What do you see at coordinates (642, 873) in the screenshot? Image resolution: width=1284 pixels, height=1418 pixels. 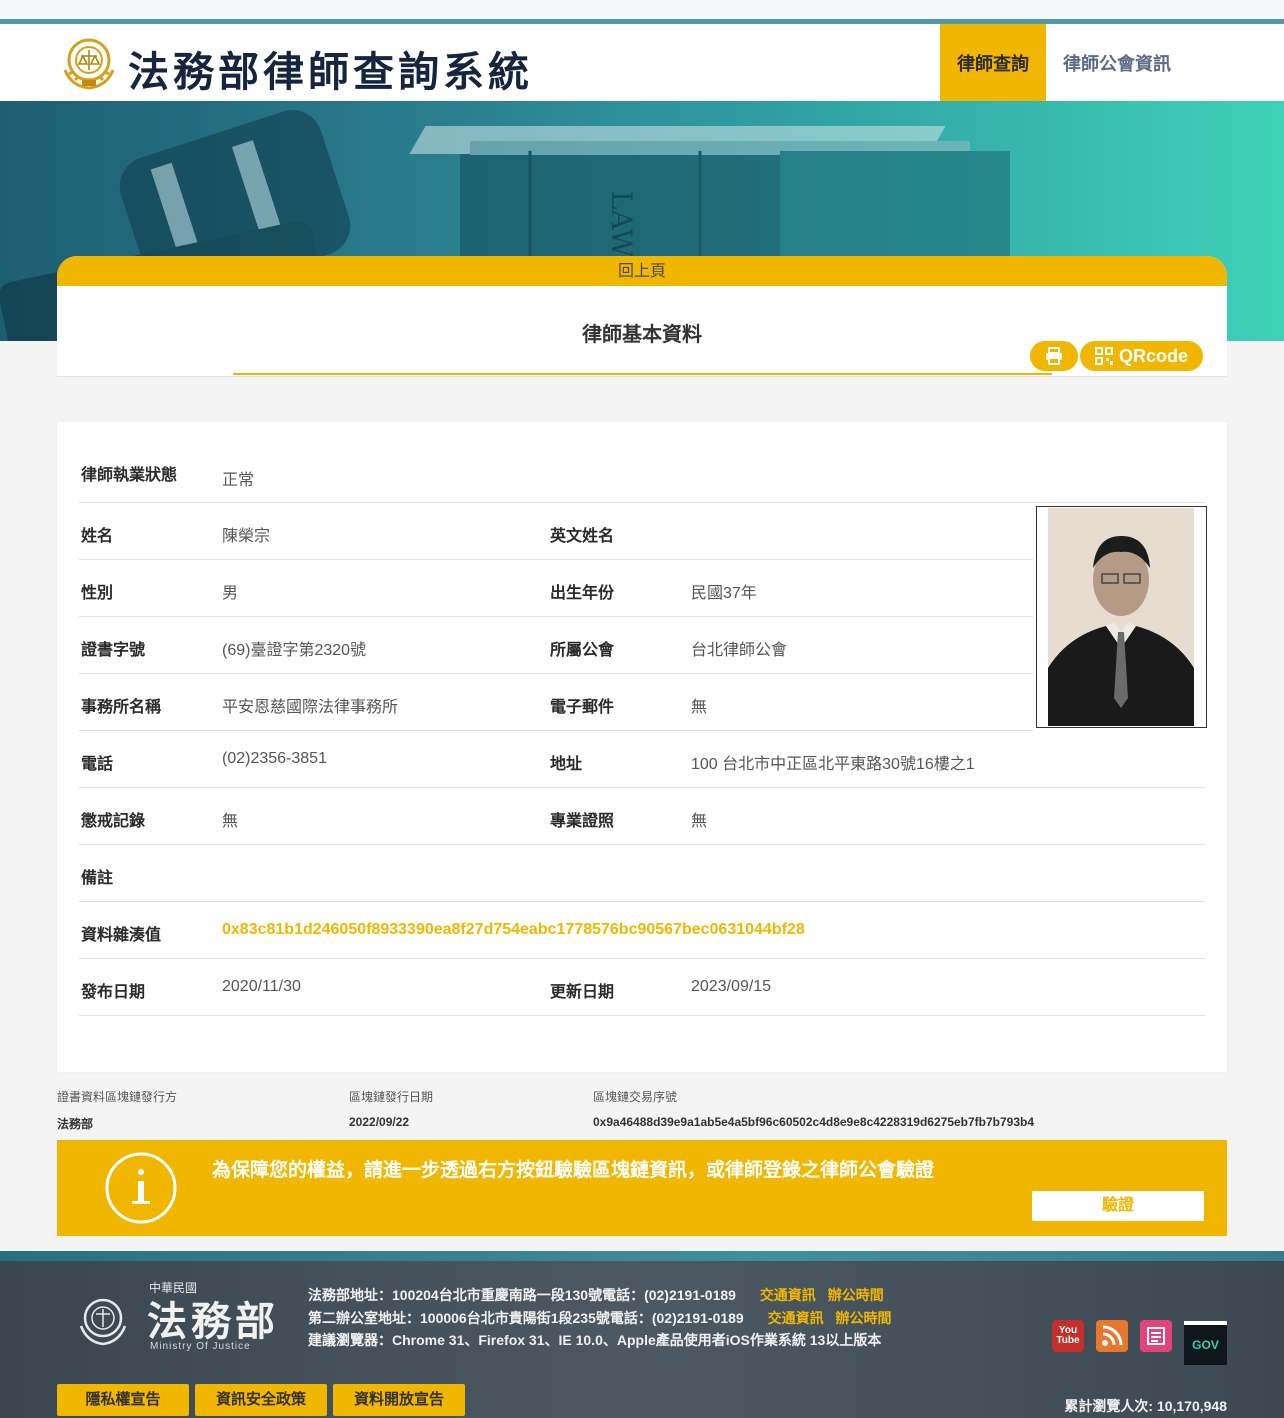 I see `remark-row: 備註` at bounding box center [642, 873].